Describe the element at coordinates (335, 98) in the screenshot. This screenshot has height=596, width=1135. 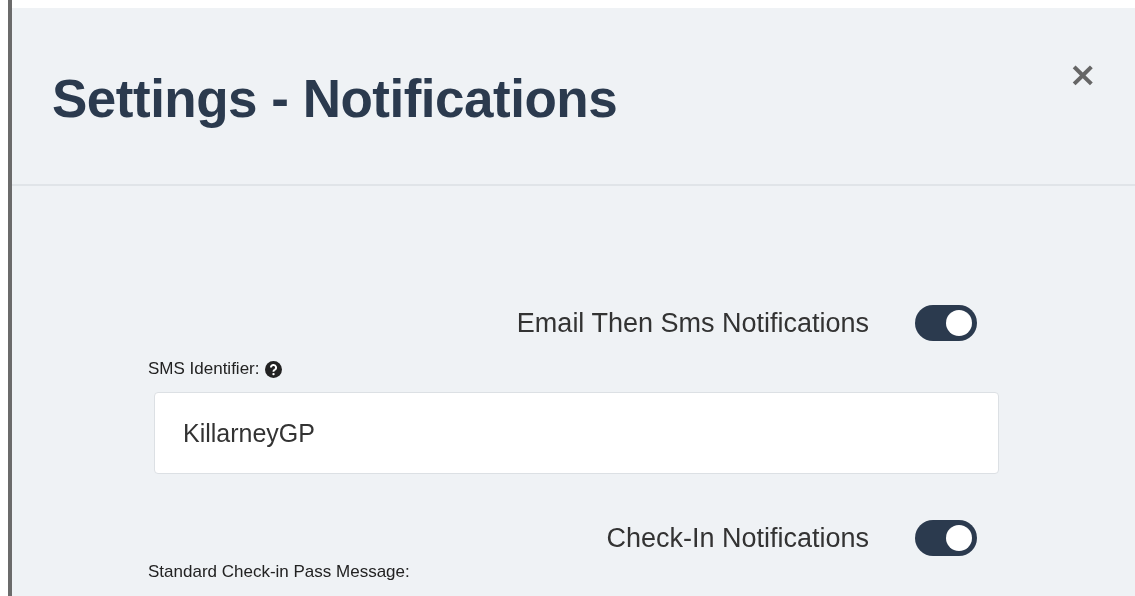
I see `dialog-title: Settings - Notifications` at that location.